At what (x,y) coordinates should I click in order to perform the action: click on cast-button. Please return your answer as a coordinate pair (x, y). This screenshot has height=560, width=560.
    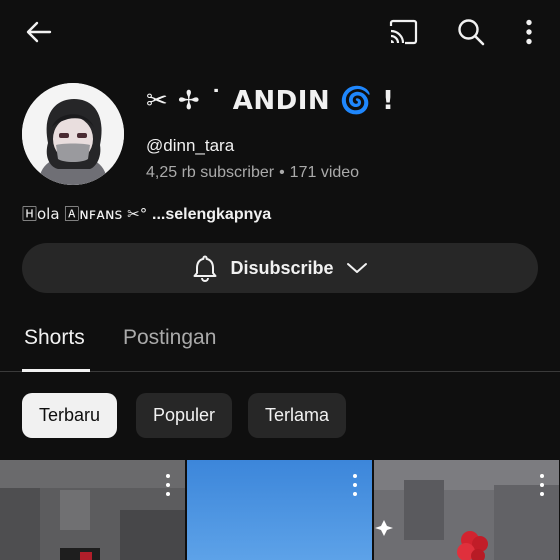
    Looking at the image, I should click on (403, 32).